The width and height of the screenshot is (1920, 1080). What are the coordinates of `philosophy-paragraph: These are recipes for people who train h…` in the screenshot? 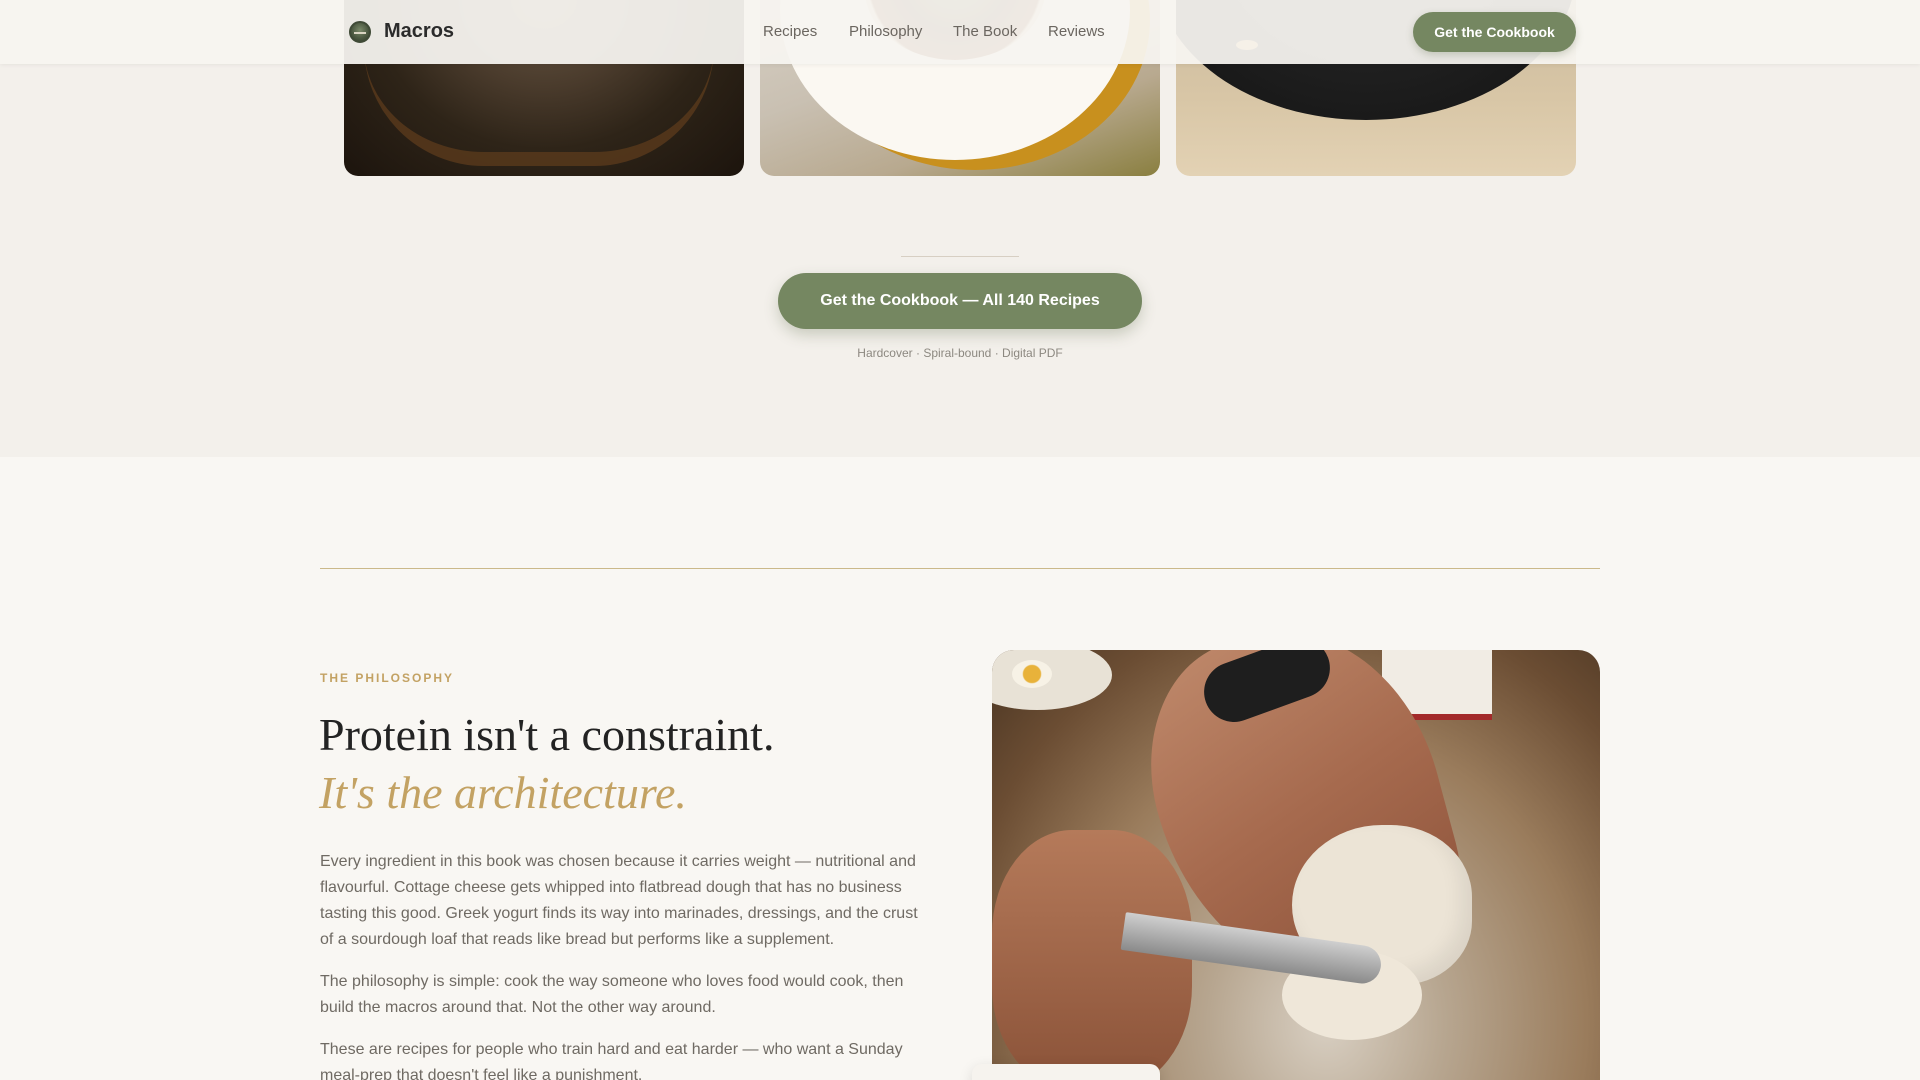 It's located at (611, 1060).